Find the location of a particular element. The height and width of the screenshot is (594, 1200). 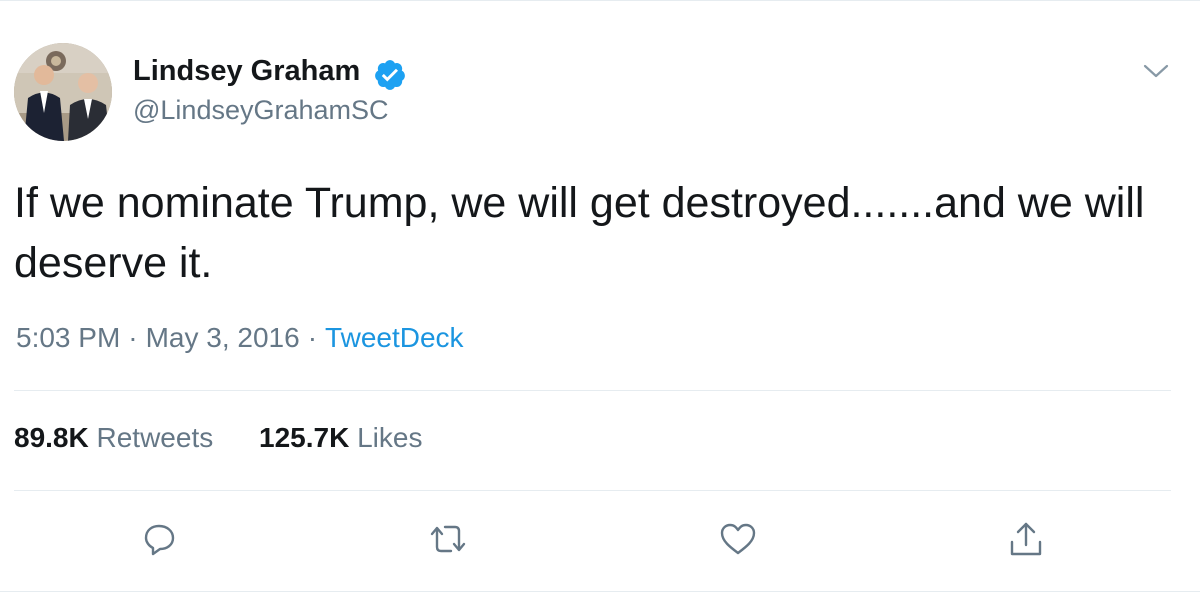

share-button is located at coordinates (1026, 539).